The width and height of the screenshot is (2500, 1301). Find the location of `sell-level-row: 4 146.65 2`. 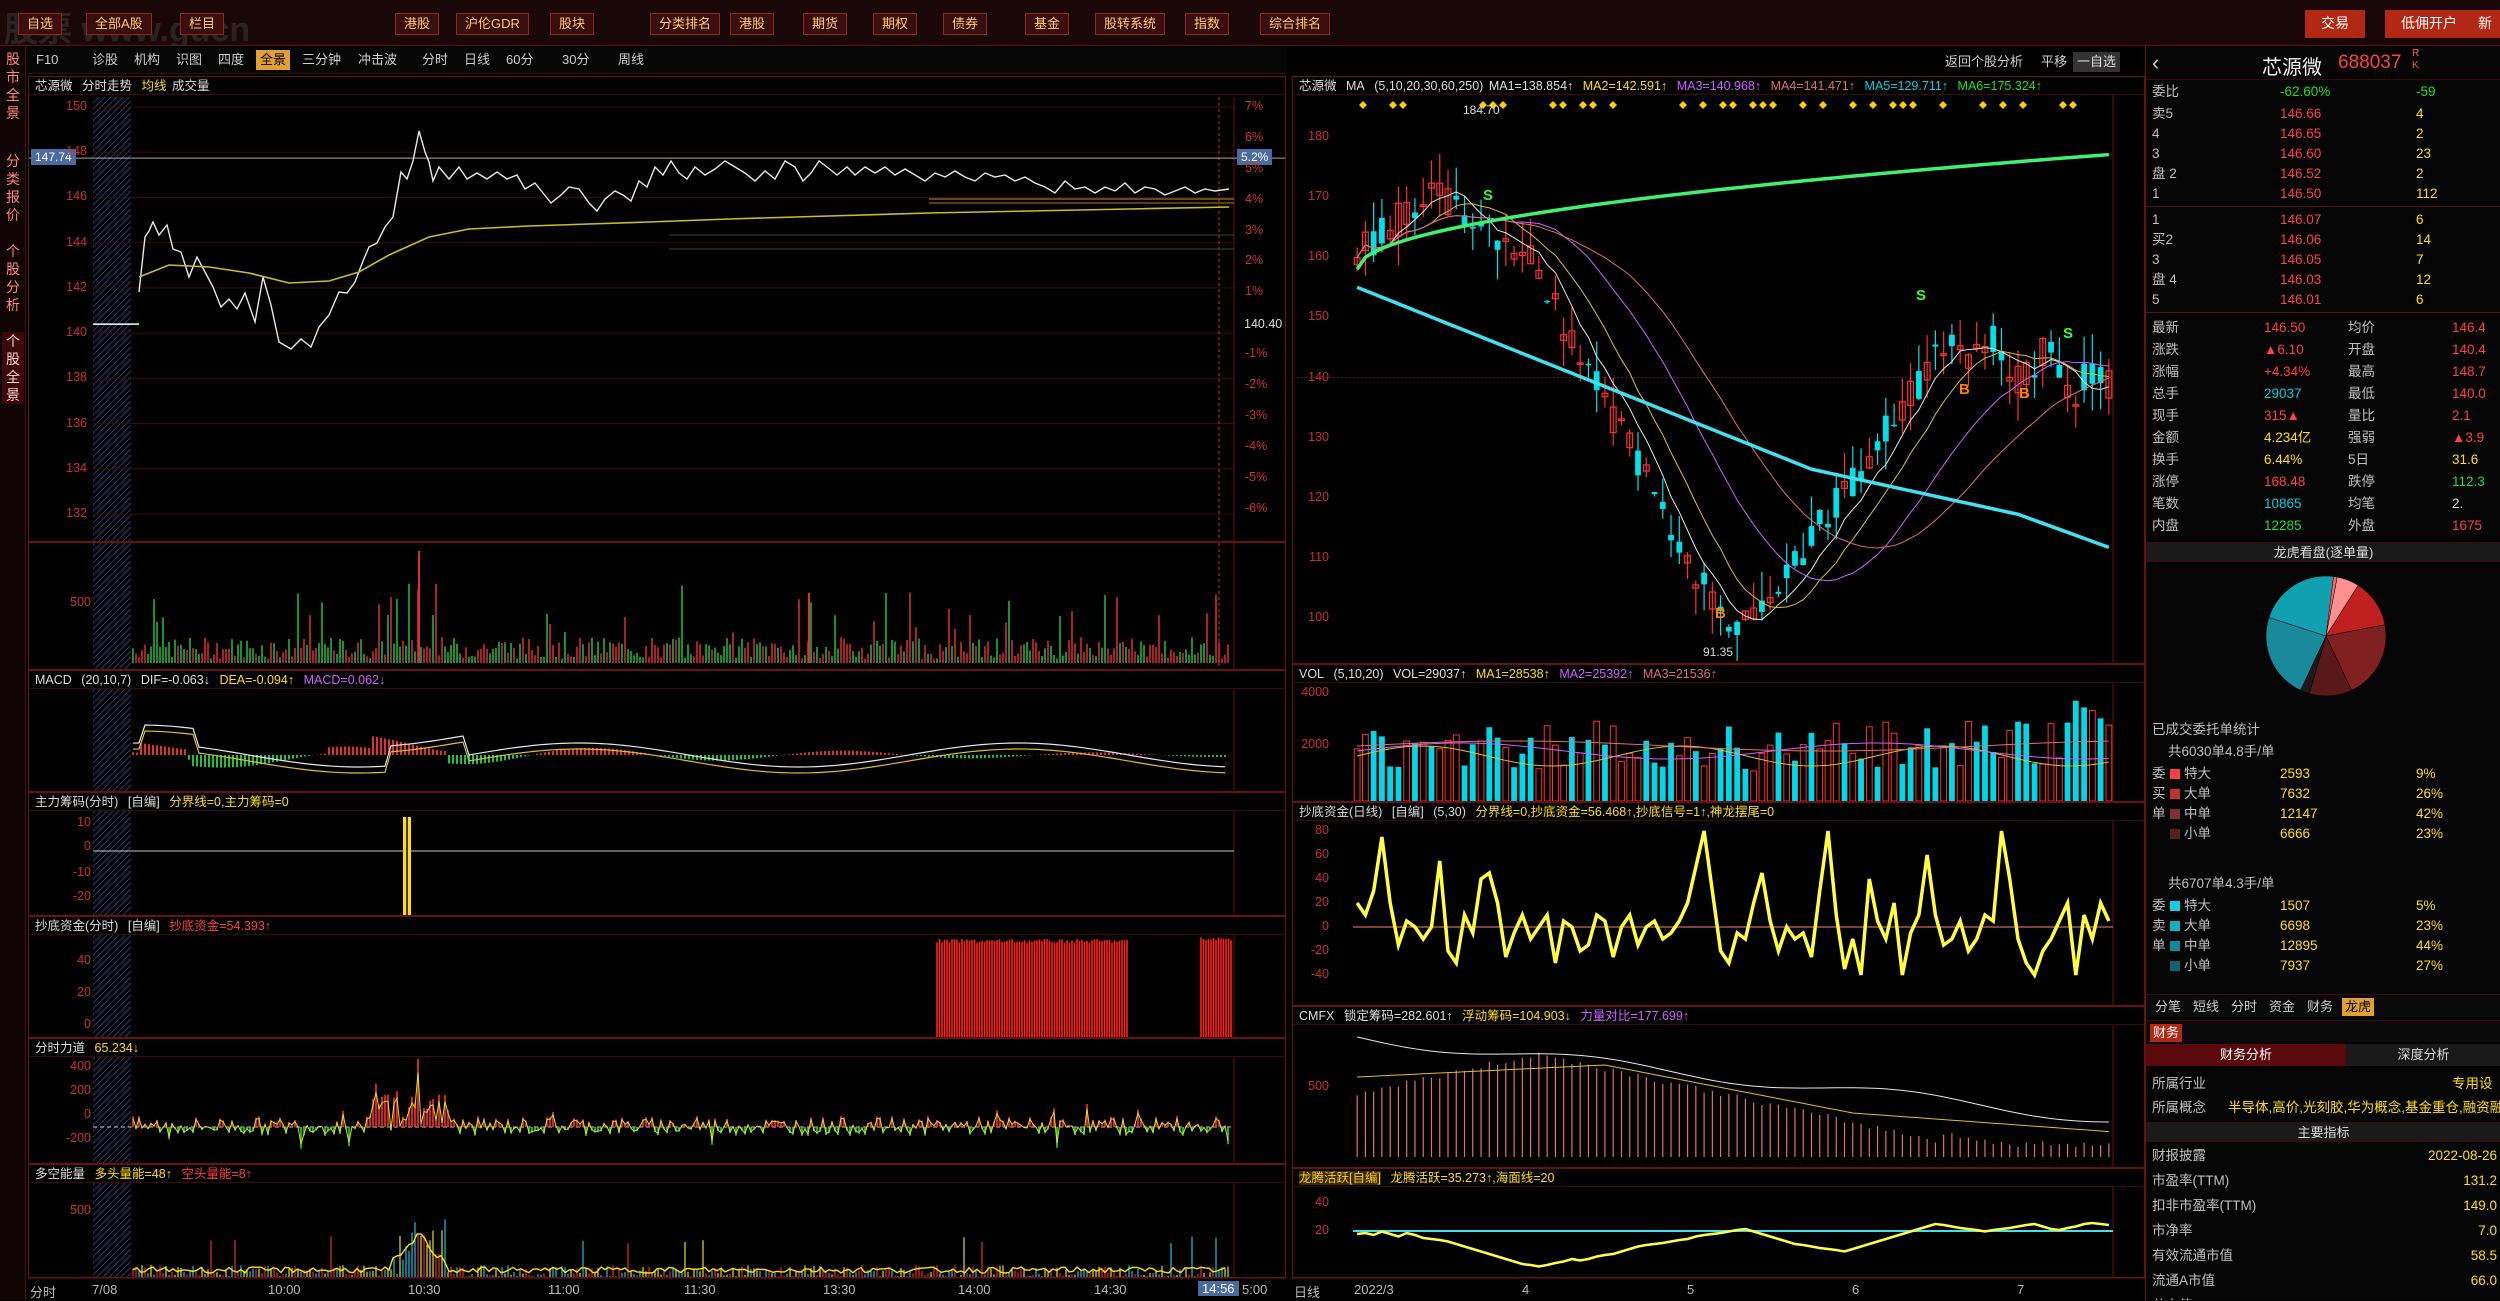

sell-level-row: 4 146.65 2 is located at coordinates (2324, 134).